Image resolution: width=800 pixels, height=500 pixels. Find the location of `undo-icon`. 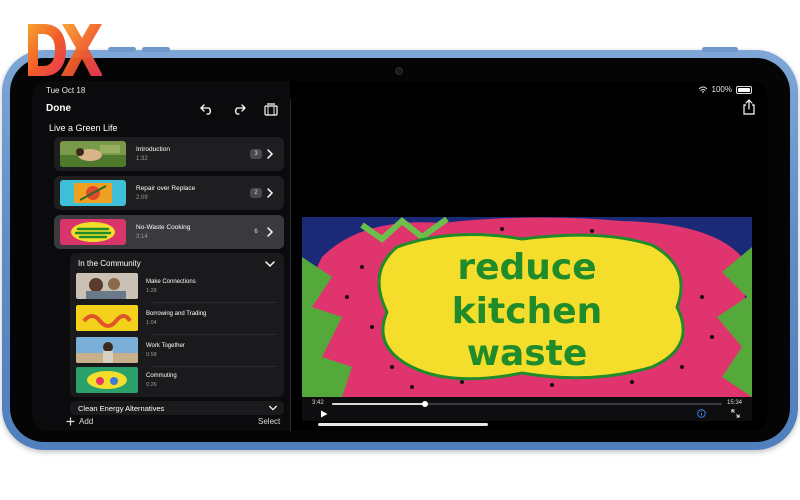

undo-icon is located at coordinates (207, 109).